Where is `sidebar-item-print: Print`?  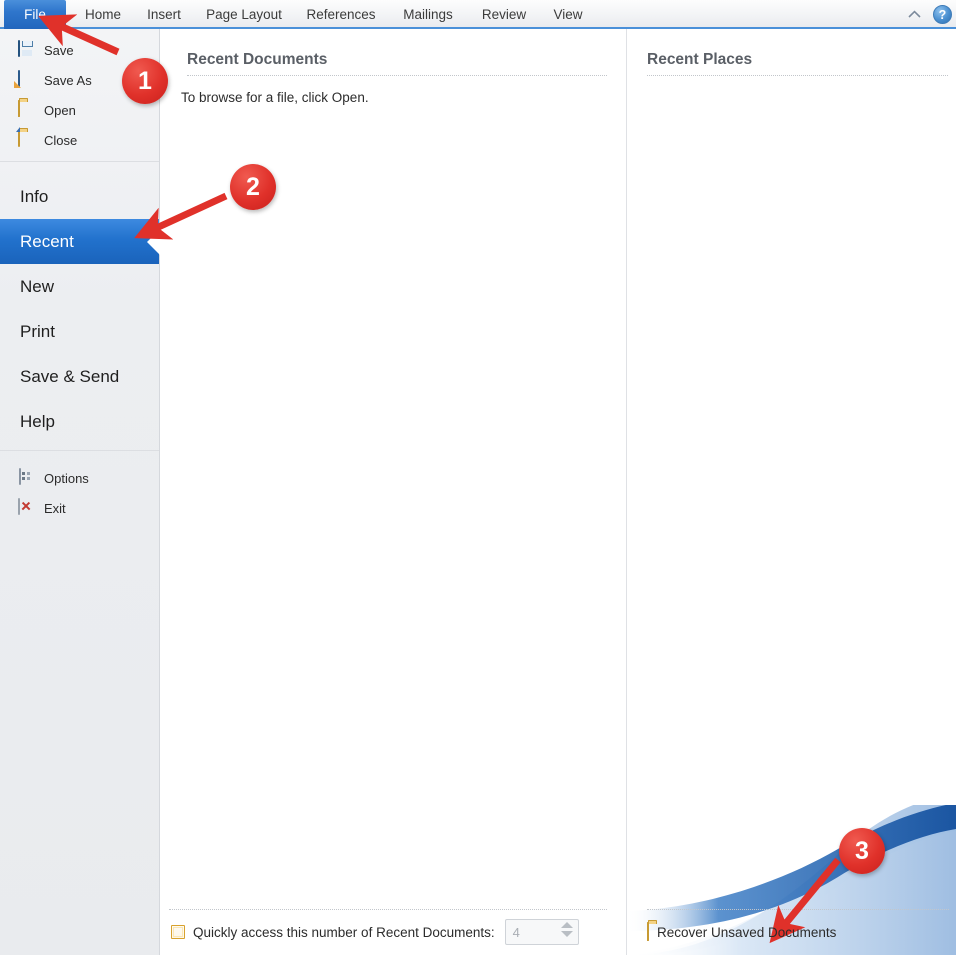
sidebar-item-print: Print is located at coordinates (79, 331).